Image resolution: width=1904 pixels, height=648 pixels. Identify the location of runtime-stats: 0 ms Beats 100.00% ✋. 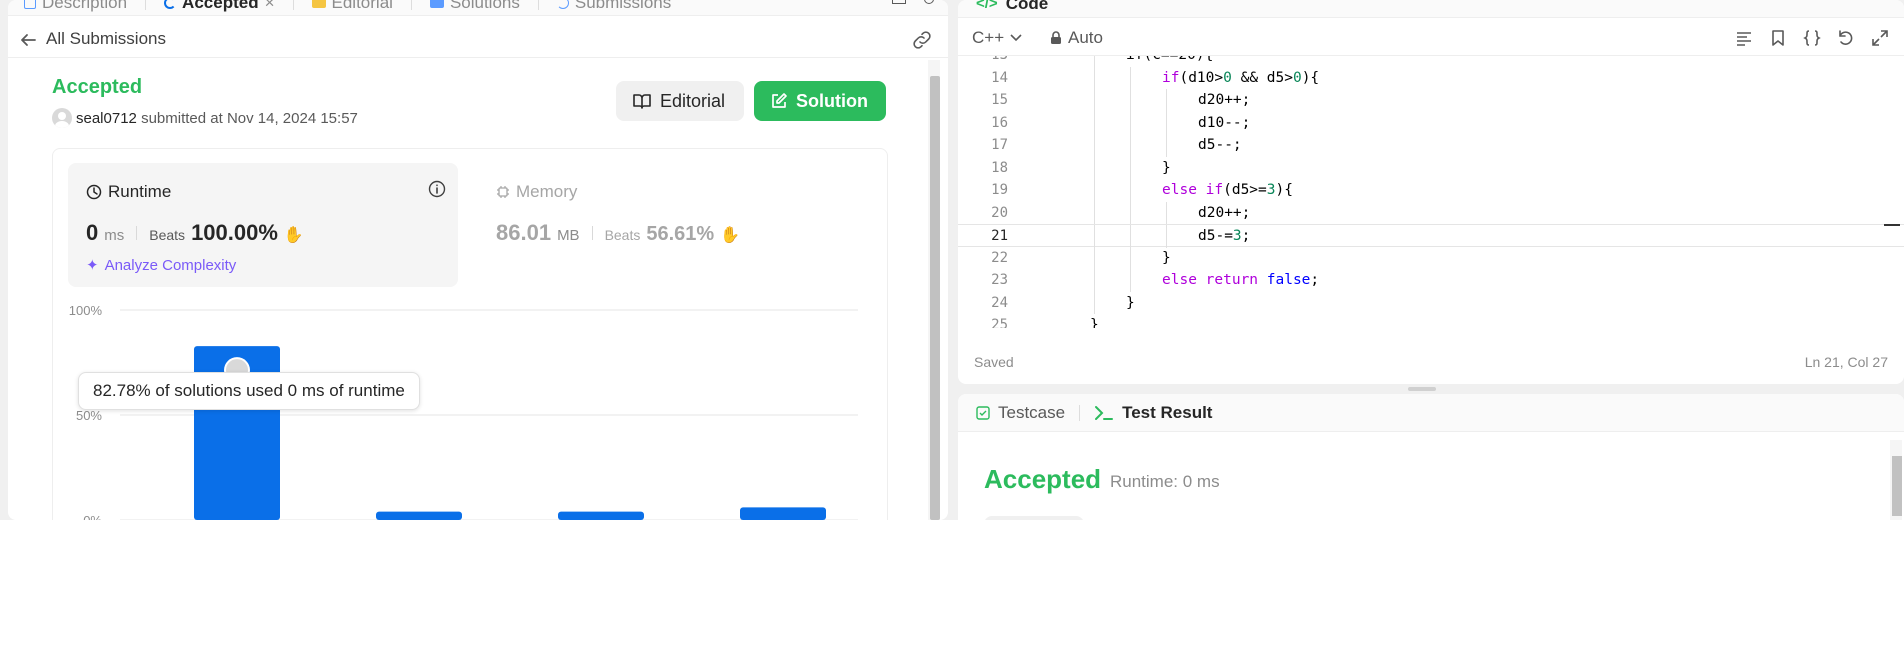
(195, 233).